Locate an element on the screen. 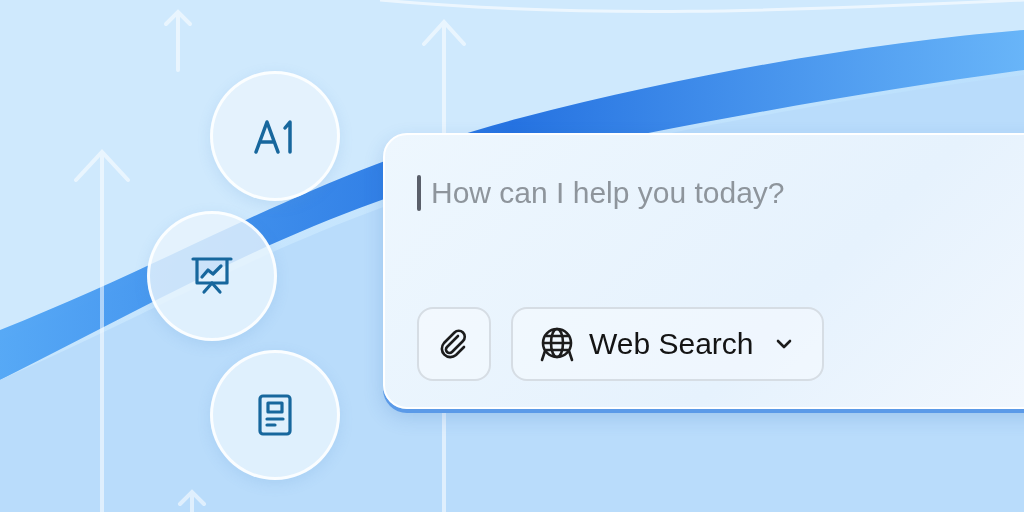  document-icon is located at coordinates (275, 415).